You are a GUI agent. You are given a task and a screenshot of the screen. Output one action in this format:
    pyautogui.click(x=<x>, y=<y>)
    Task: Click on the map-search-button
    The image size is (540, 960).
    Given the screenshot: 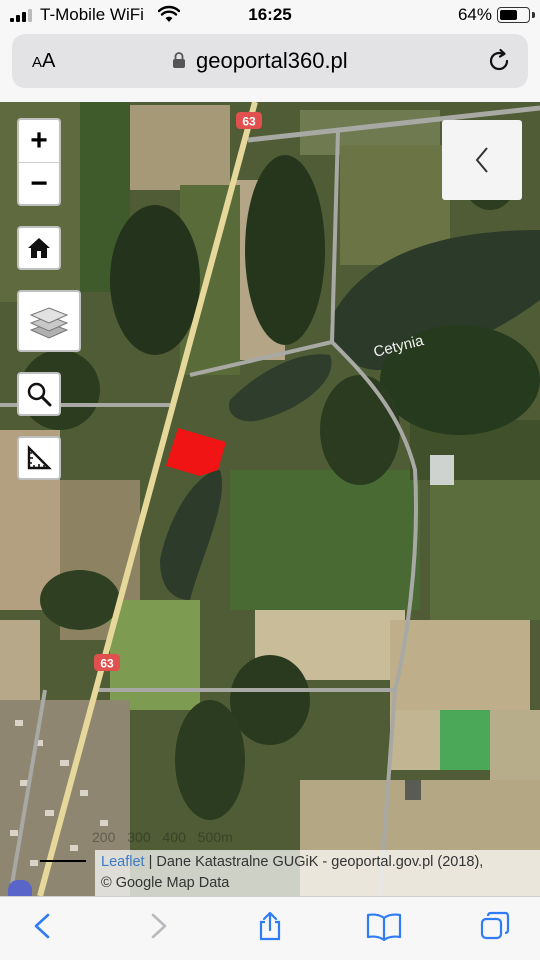 What is the action you would take?
    pyautogui.click(x=39, y=394)
    